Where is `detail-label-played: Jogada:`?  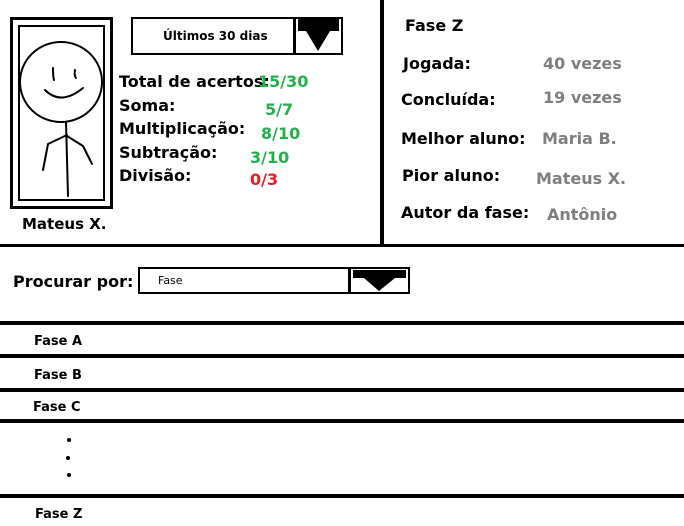
detail-label-played: Jogada: is located at coordinates (437, 63).